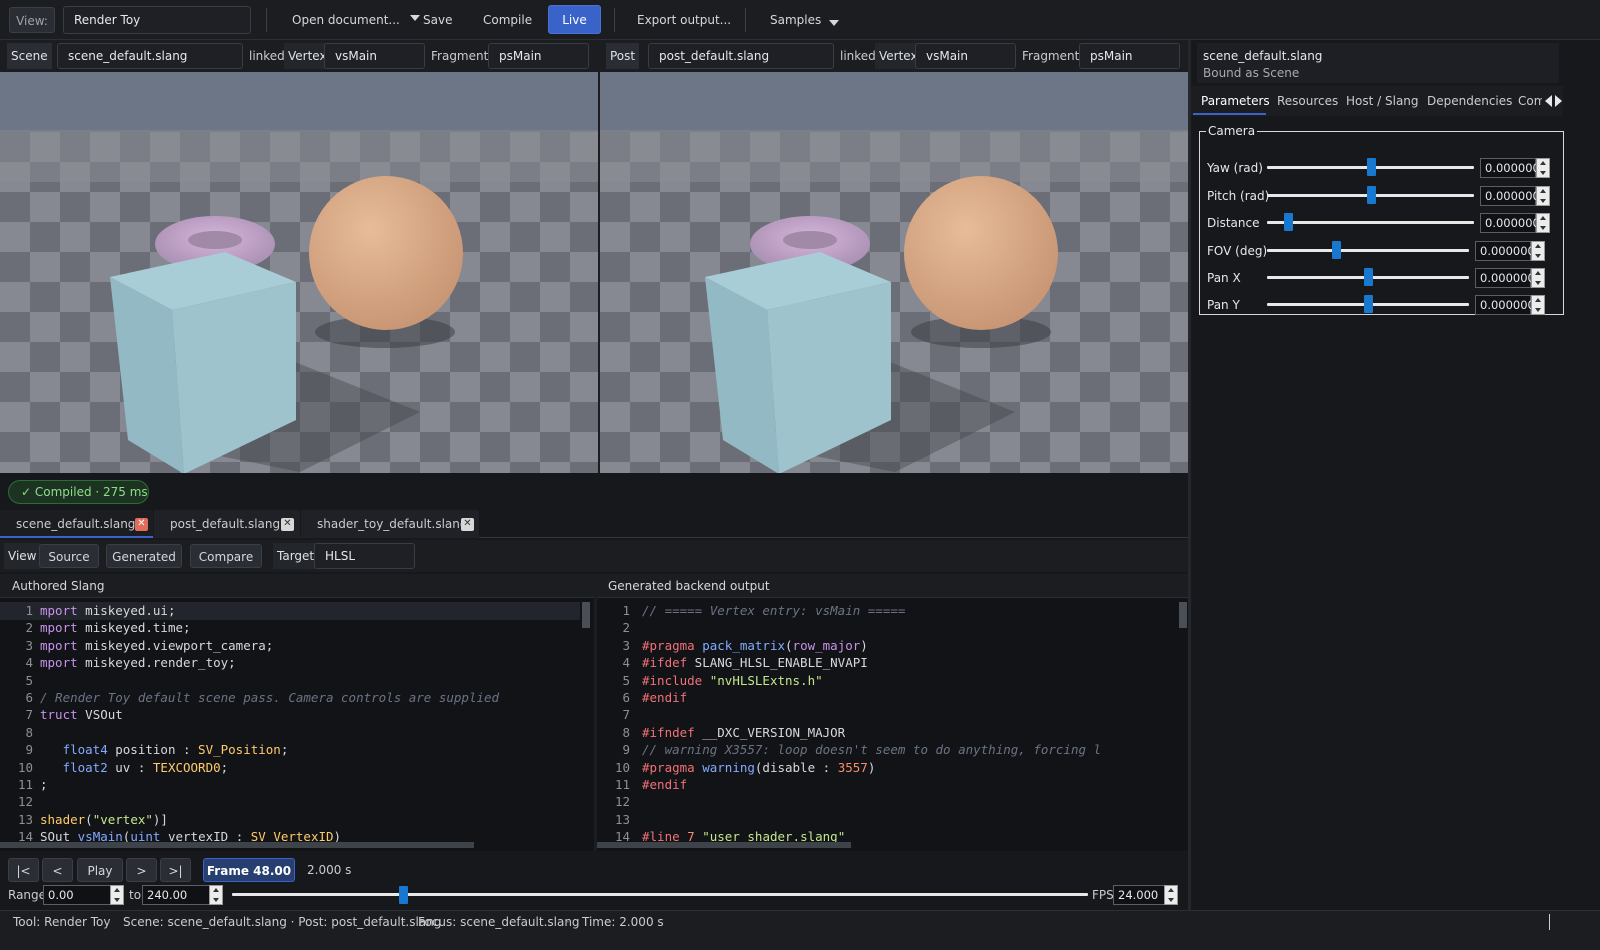  What do you see at coordinates (404, 895) in the screenshot?
I see `timeline-slider-thumb` at bounding box center [404, 895].